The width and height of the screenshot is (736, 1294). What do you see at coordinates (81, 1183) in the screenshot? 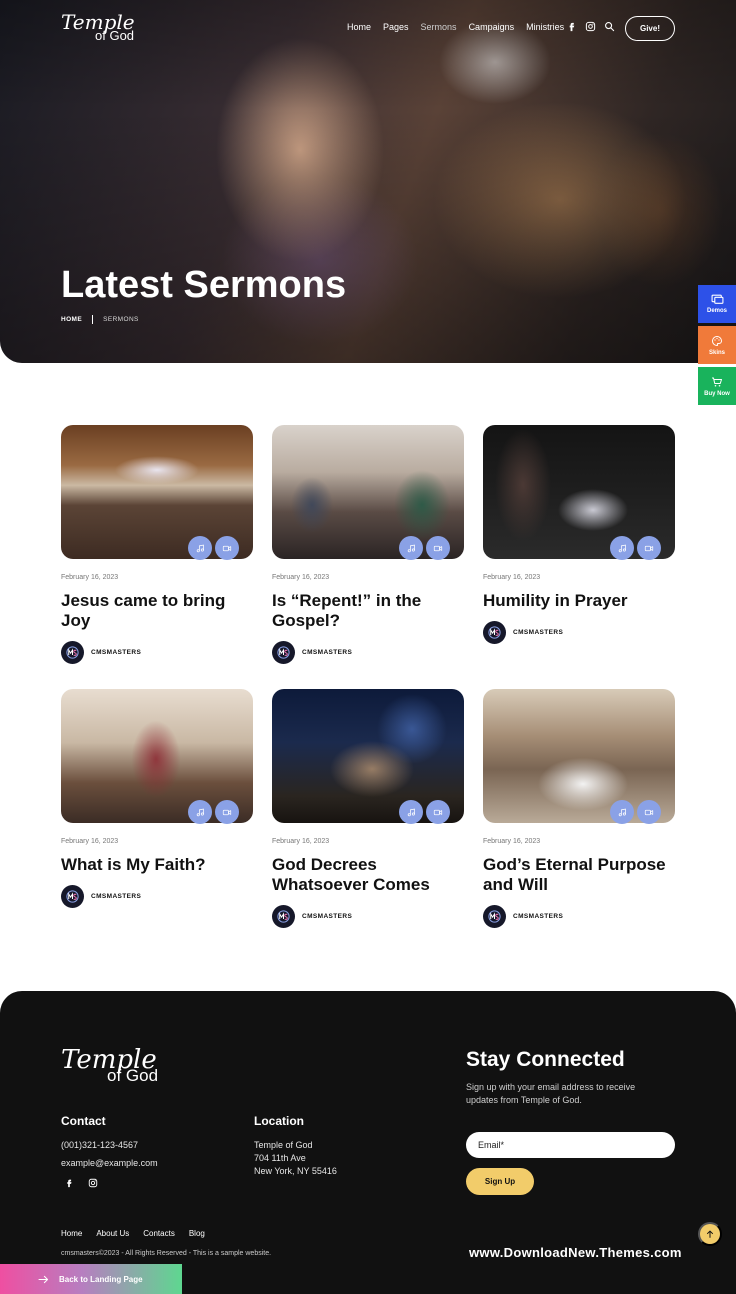
I see `footer-social` at bounding box center [81, 1183].